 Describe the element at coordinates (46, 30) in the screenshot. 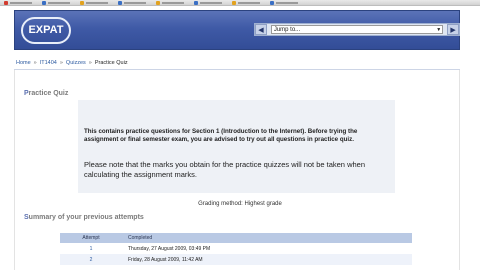

I see `site-logo: EXPAT` at that location.